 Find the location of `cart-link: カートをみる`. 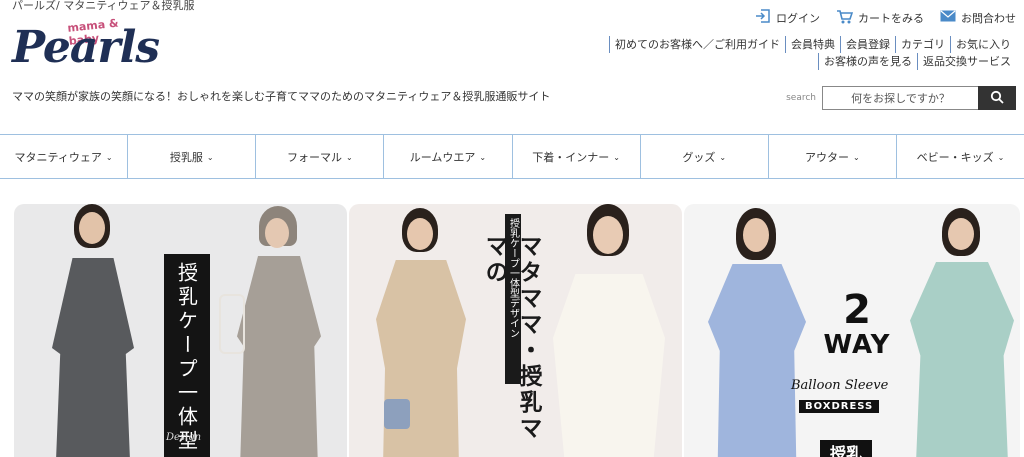

cart-link: カートをみる is located at coordinates (880, 17).